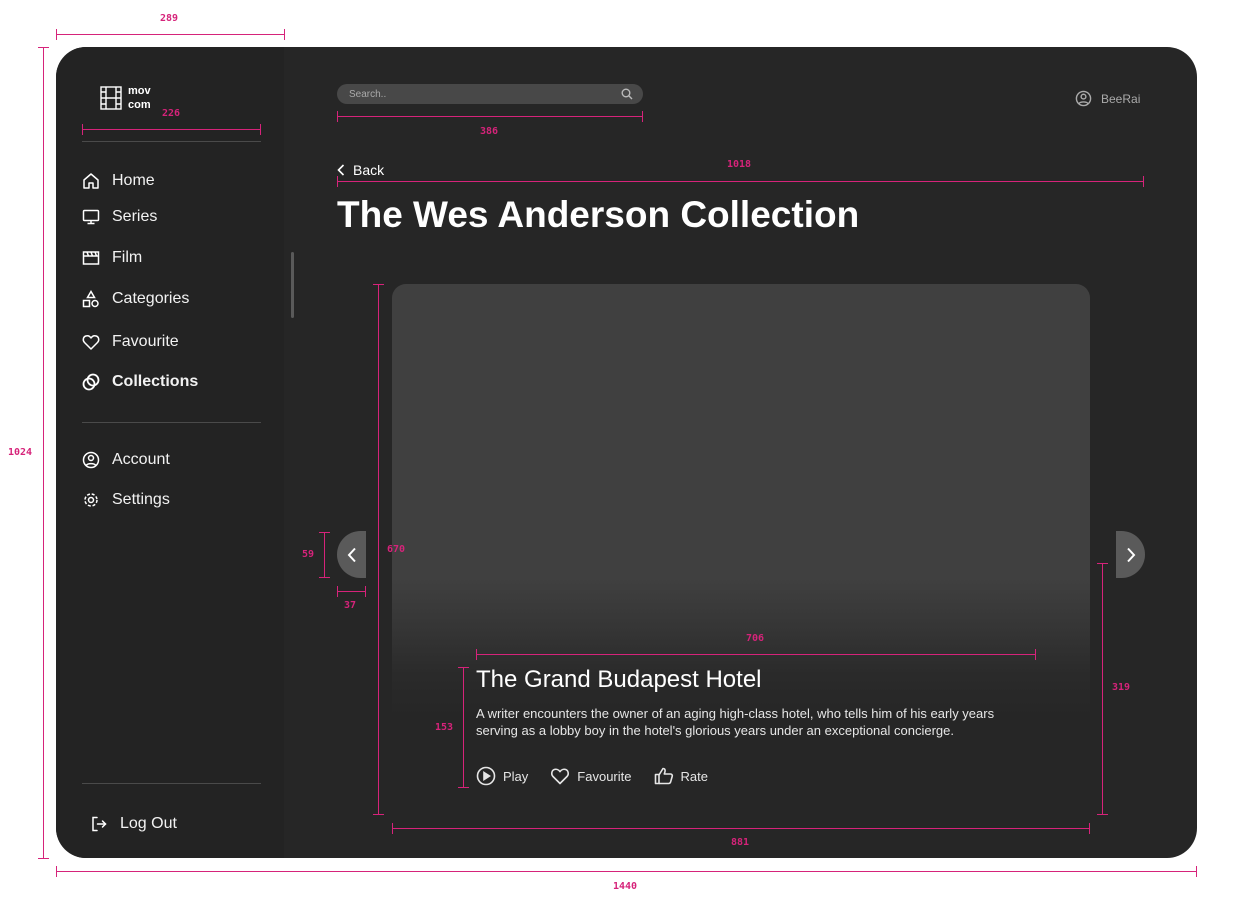  What do you see at coordinates (91, 258) in the screenshot?
I see `clapperboard-icon` at bounding box center [91, 258].